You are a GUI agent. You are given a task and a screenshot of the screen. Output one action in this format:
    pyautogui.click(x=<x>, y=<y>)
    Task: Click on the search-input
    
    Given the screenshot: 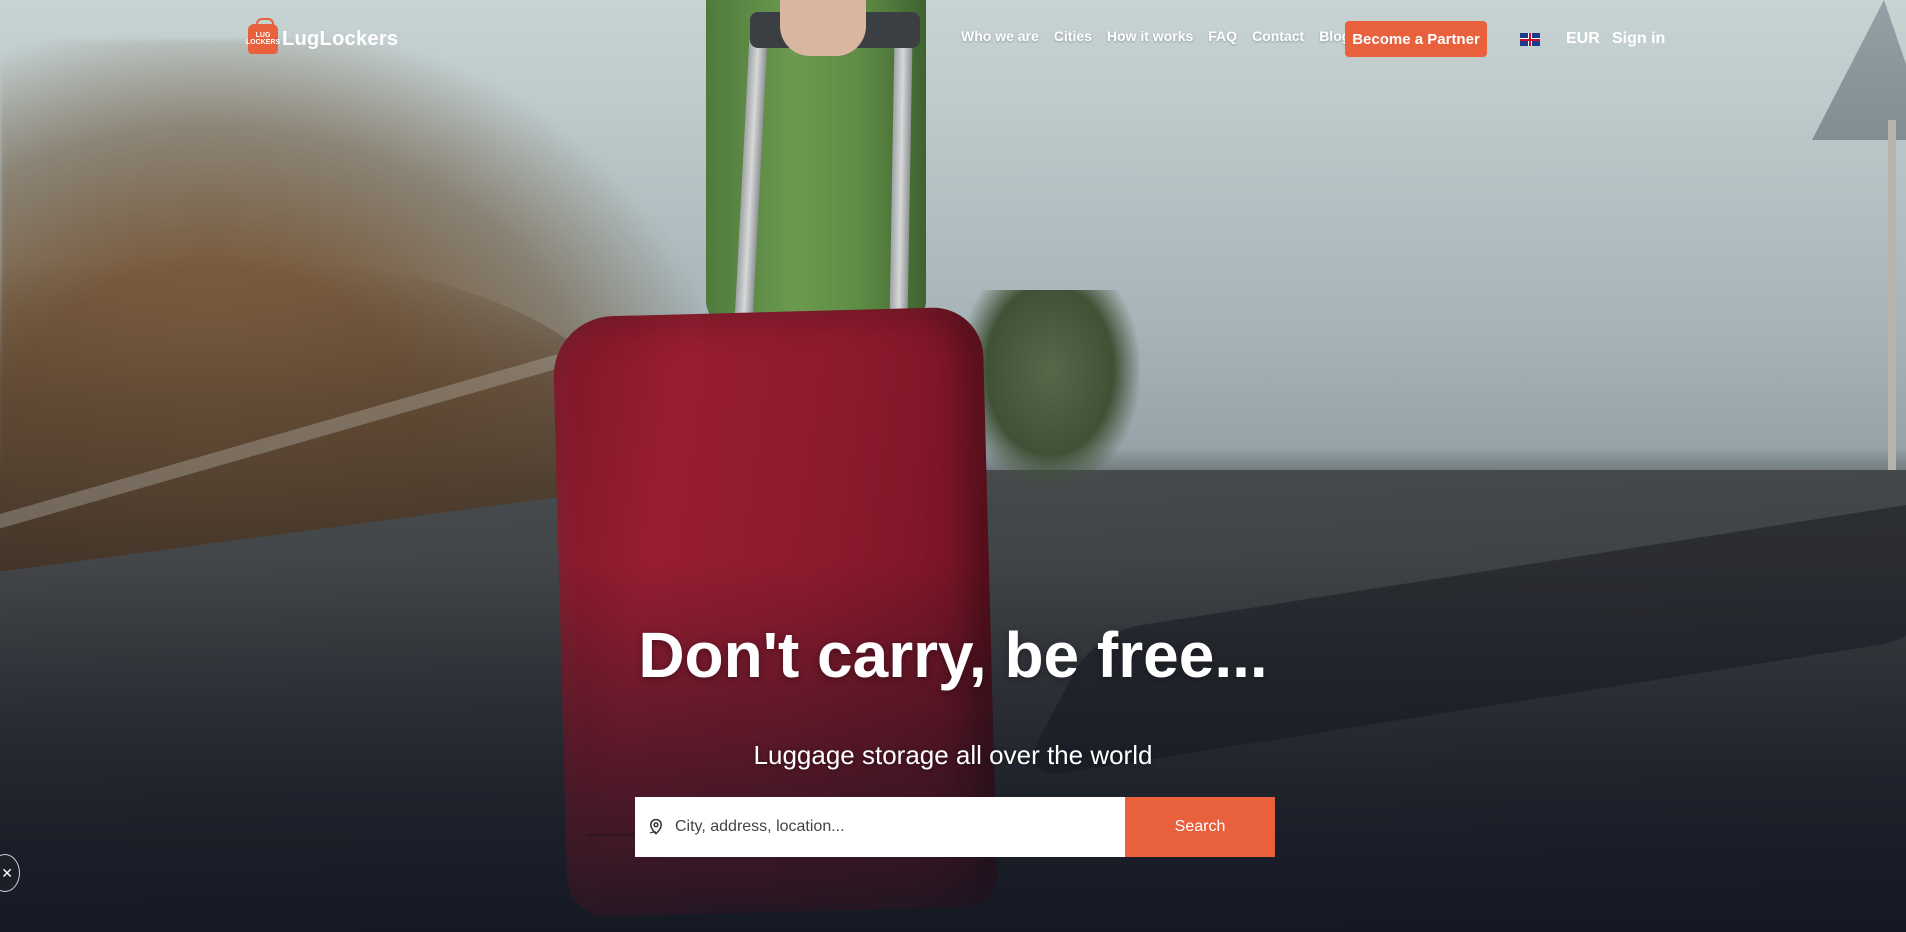 What is the action you would take?
    pyautogui.click(x=895, y=827)
    